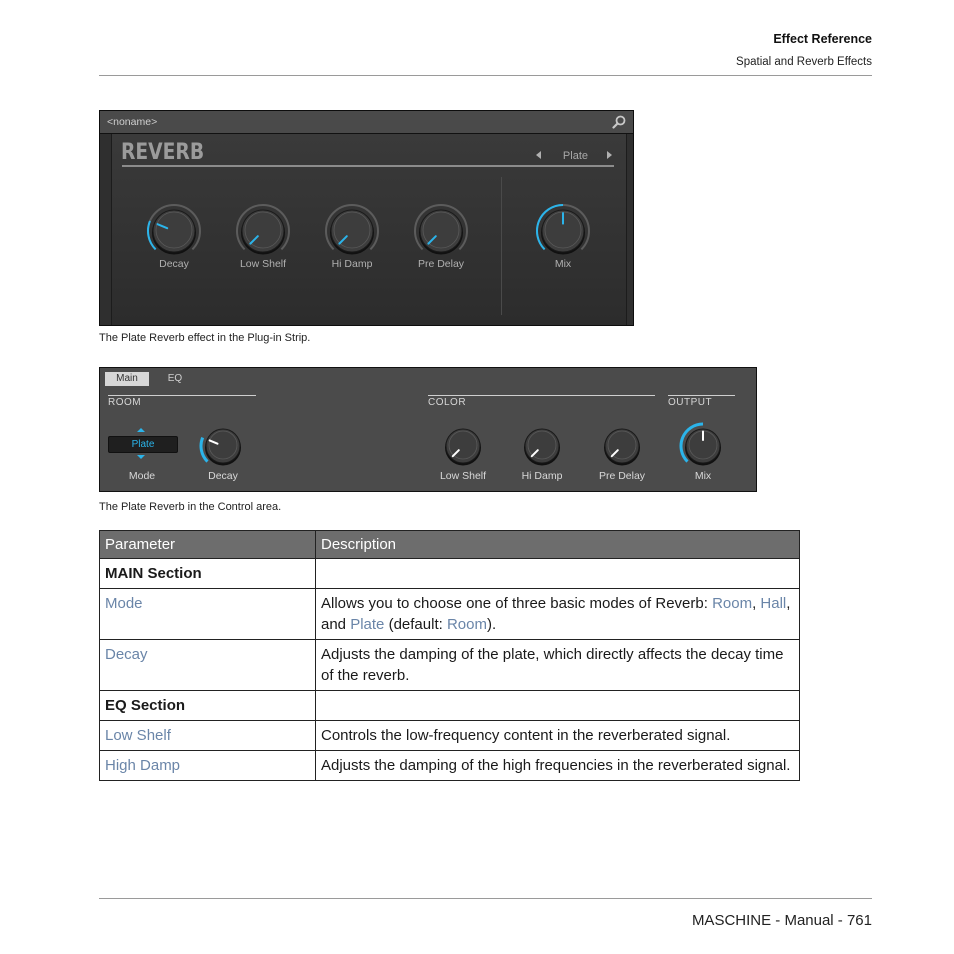 Image resolution: width=954 pixels, height=954 pixels. I want to click on mode-down-arrow-icon, so click(141, 457).